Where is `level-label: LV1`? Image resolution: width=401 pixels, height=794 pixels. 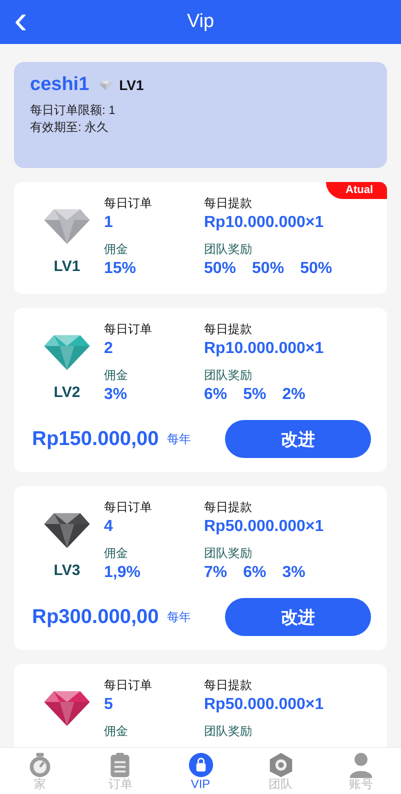
level-label: LV1 is located at coordinates (67, 266).